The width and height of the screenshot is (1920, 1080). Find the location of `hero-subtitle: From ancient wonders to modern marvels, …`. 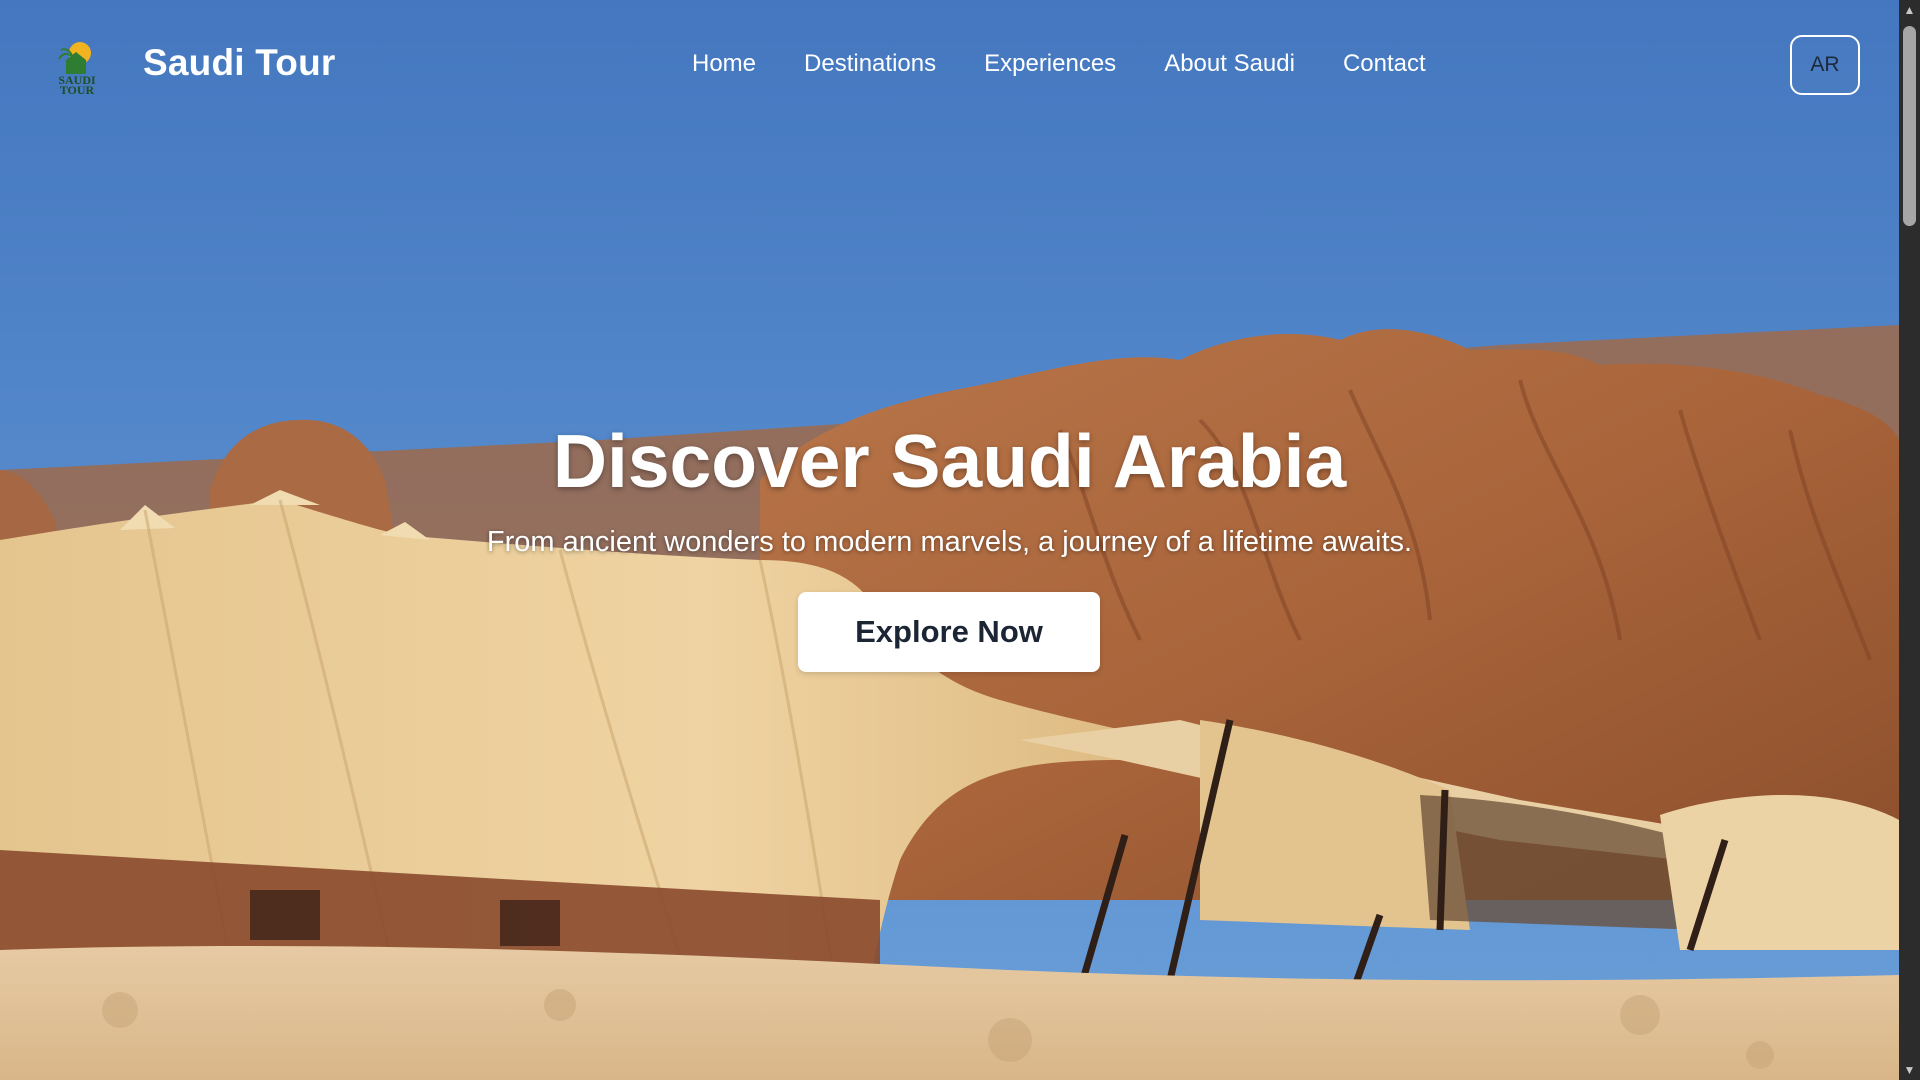

hero-subtitle: From ancient wonders to modern marvels, … is located at coordinates (949, 542).